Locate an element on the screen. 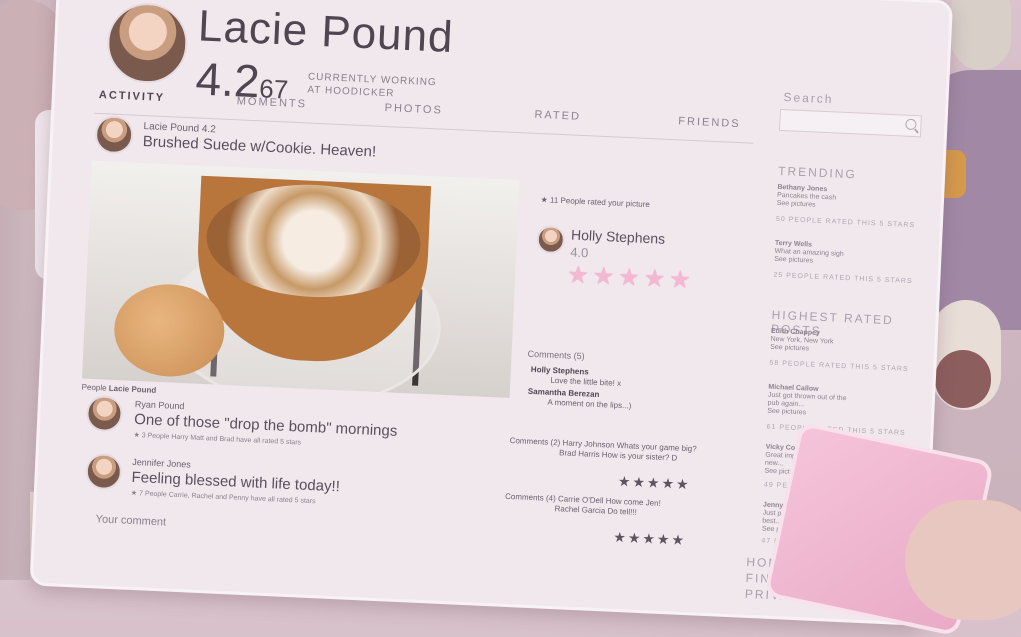  tab-rated: RATED is located at coordinates (557, 116).